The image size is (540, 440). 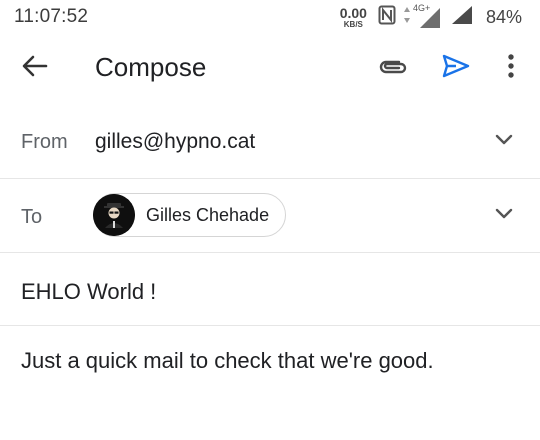 I want to click on from-label: From, so click(x=44, y=142).